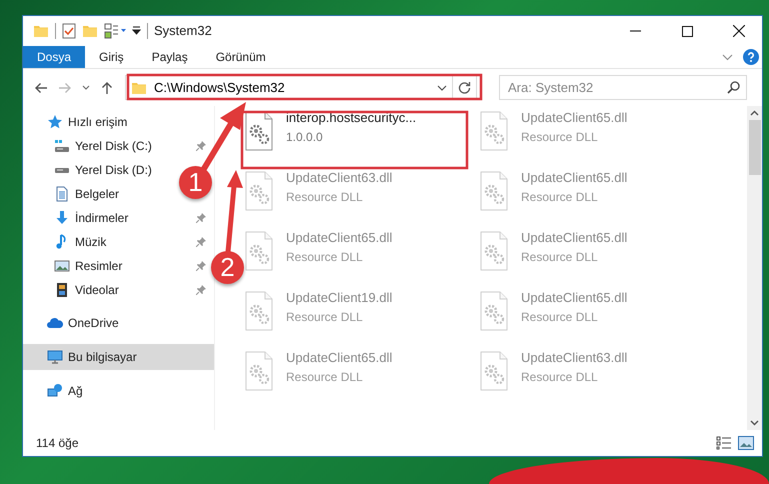 The image size is (769, 484). Describe the element at coordinates (69, 31) in the screenshot. I see `checklist-icon` at that location.